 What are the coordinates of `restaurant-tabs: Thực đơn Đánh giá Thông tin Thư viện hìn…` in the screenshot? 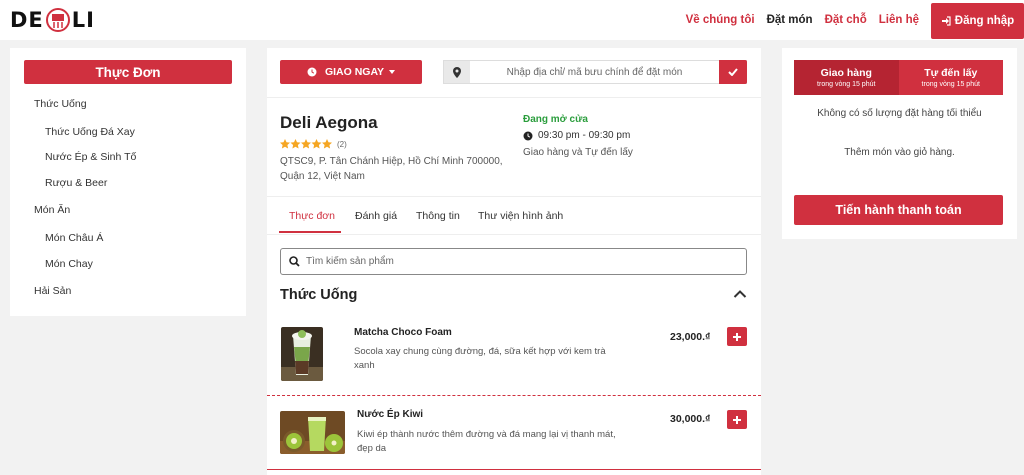 It's located at (514, 216).